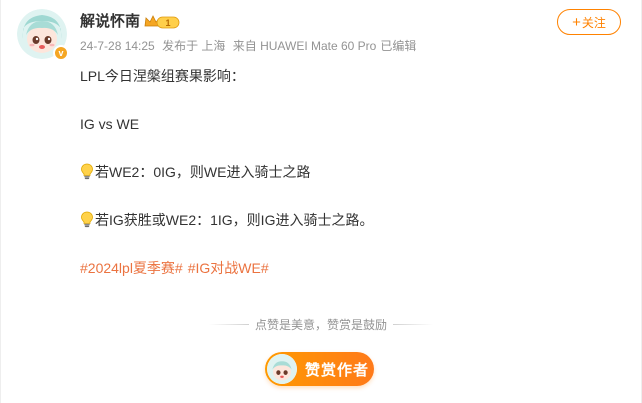  I want to click on reward-author-button: 赞赏作者, so click(319, 369).